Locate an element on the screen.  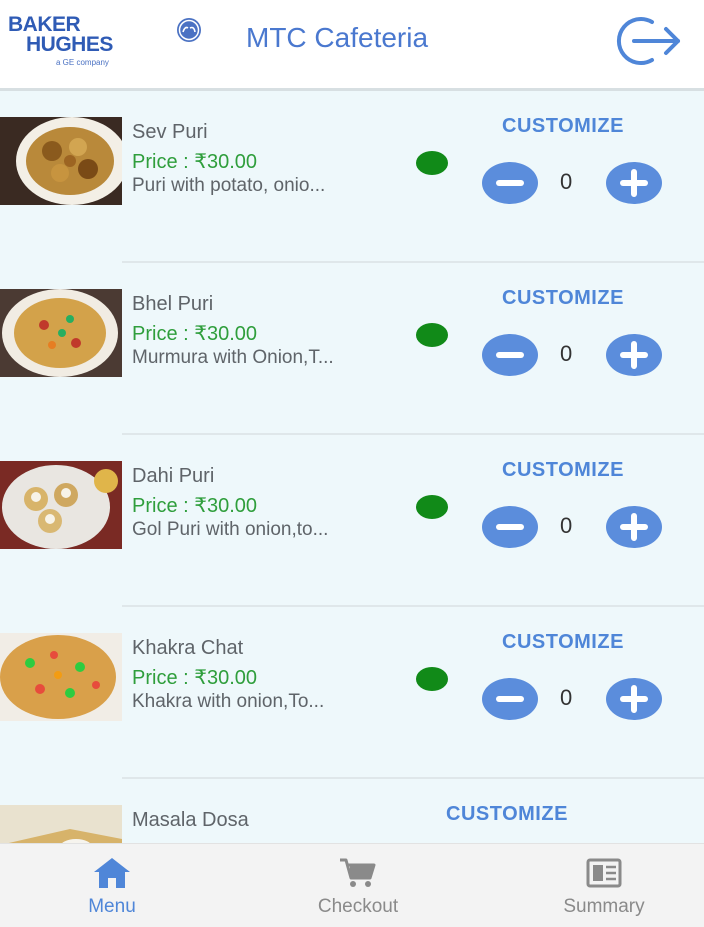
tab-label: Menu is located at coordinates (112, 906).